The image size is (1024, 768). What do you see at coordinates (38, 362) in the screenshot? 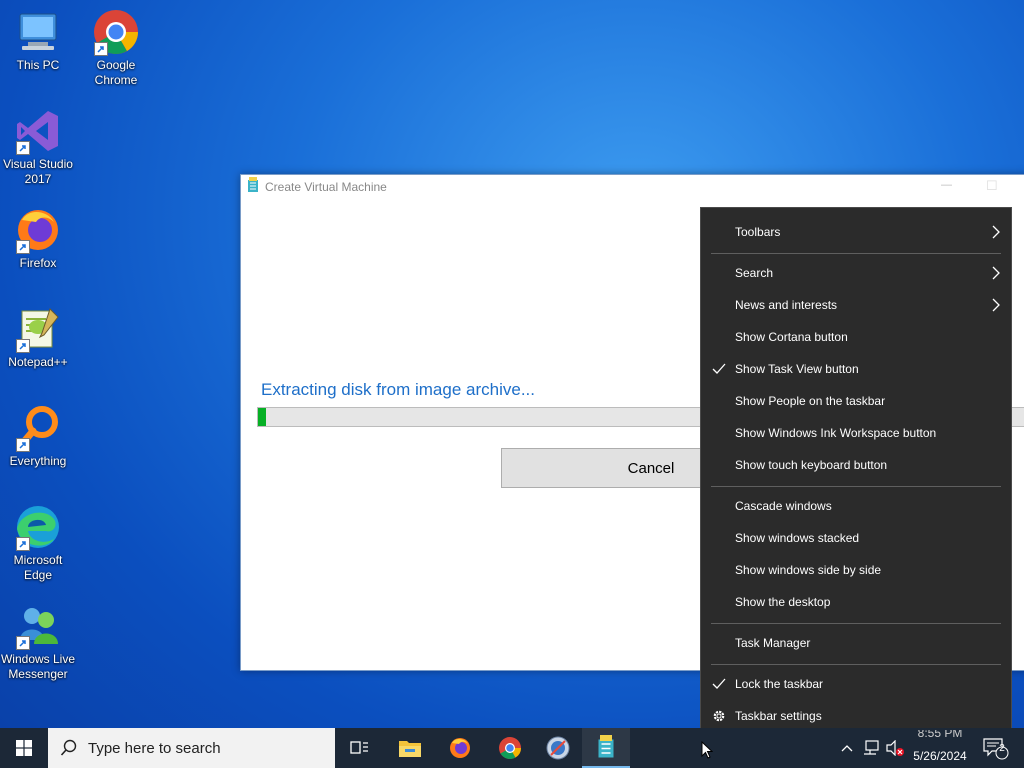
I see `desktop-icon-label: Notepad++` at bounding box center [38, 362].